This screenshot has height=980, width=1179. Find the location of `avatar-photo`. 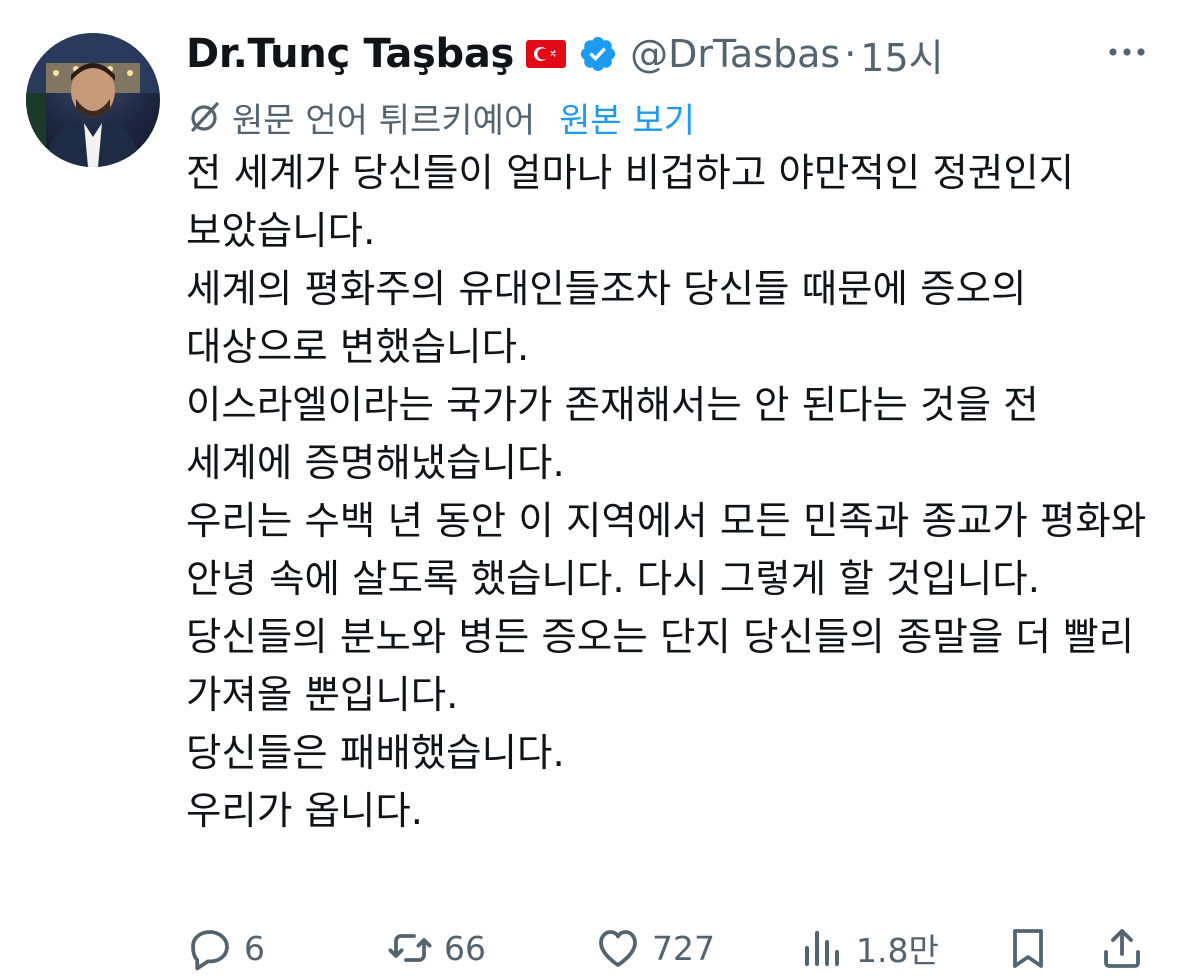

avatar-photo is located at coordinates (93, 100).